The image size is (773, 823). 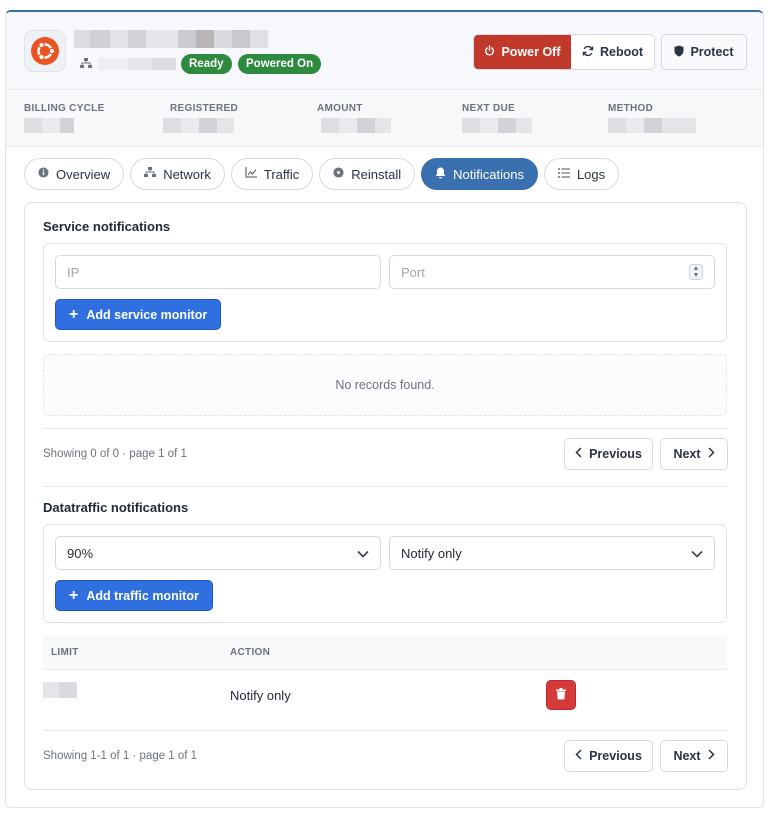 I want to click on traffic-pagination-info: Showing 1-1 of 1 · page 1 of 1, so click(x=120, y=756).